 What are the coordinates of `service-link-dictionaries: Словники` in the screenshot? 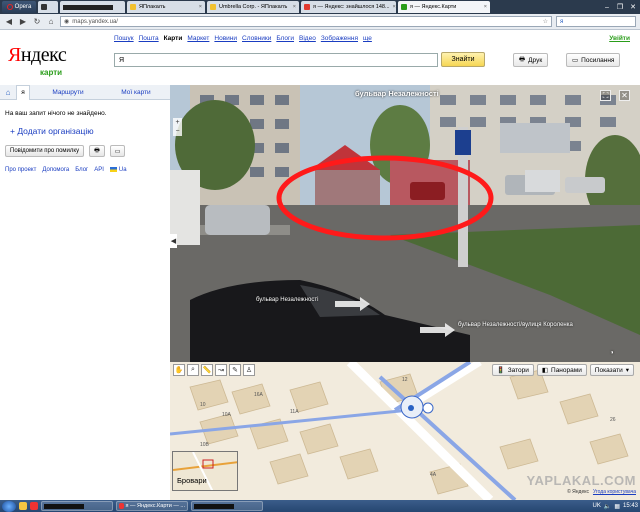 It's located at (256, 38).